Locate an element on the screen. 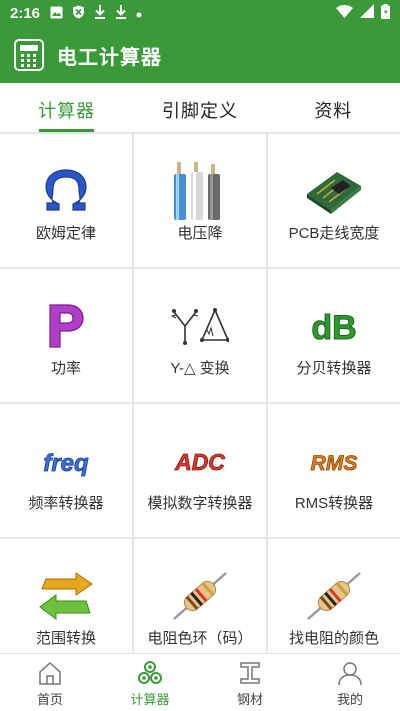 The height and width of the screenshot is (711, 400). nav-home: 首页 is located at coordinates (50, 682).